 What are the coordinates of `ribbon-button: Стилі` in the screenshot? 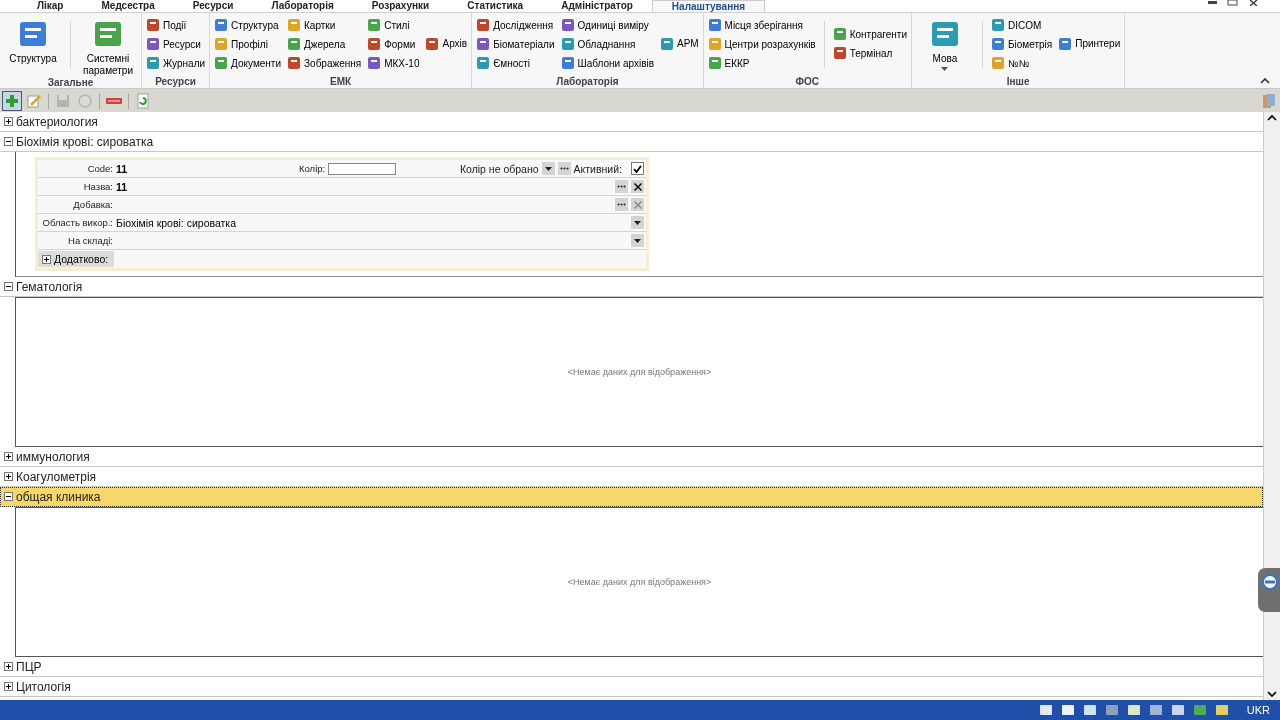 It's located at (393, 25).